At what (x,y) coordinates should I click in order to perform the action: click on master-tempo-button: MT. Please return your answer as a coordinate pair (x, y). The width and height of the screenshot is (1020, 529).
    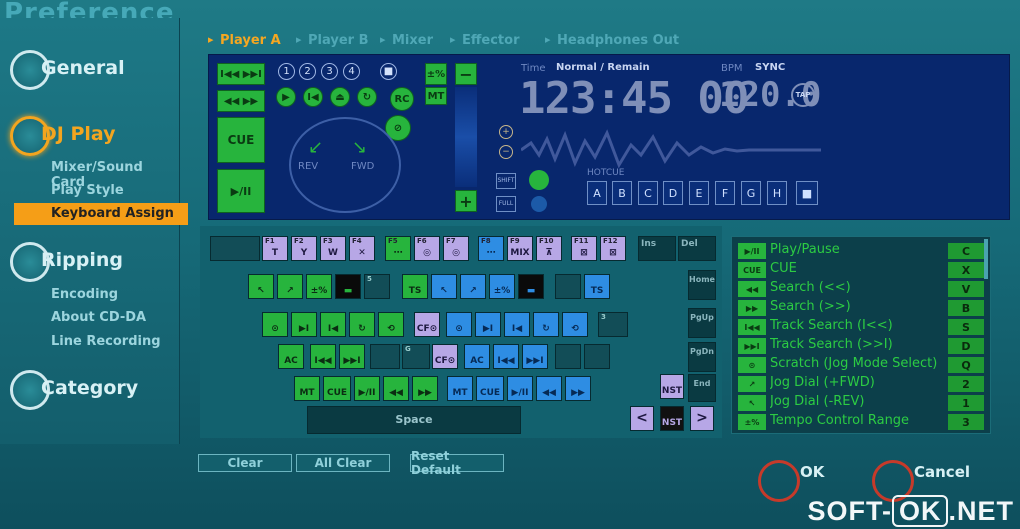
    Looking at the image, I should click on (436, 96).